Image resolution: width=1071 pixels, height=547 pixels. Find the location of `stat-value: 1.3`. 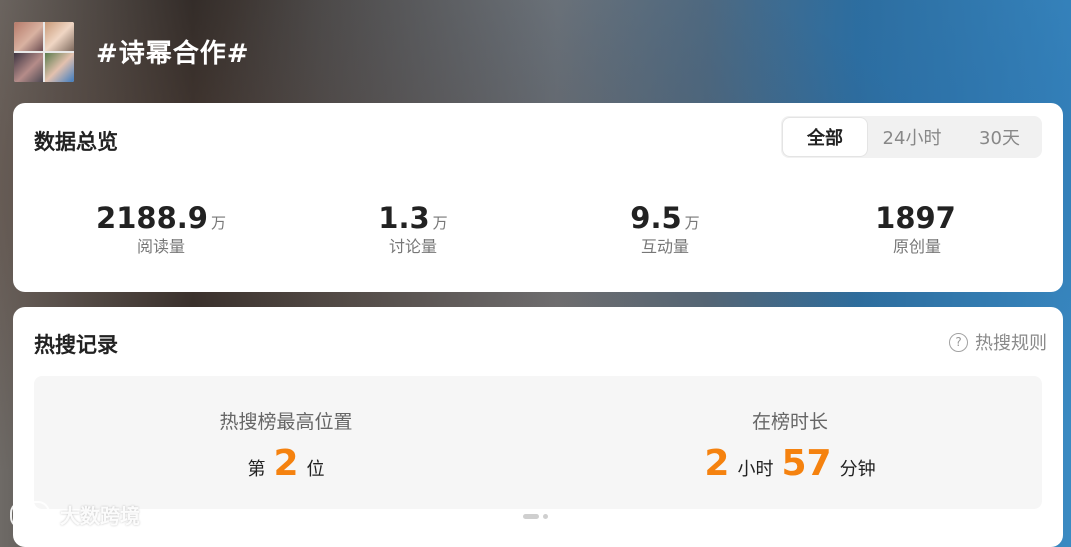

stat-value: 1.3 is located at coordinates (404, 218).